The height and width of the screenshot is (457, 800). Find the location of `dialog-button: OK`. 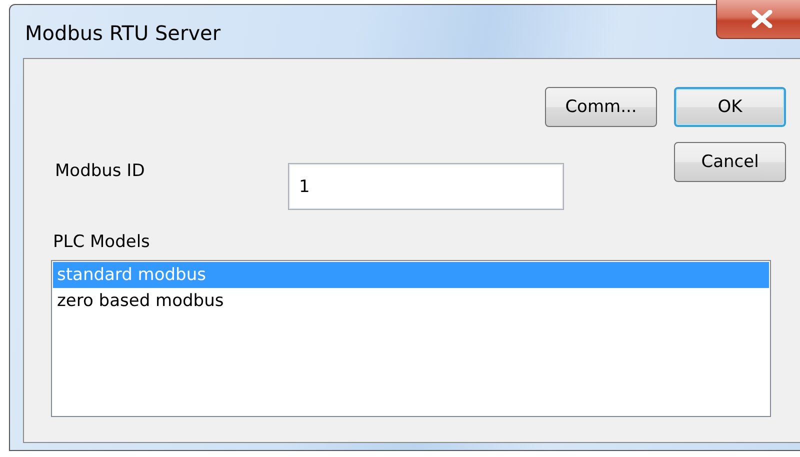

dialog-button: OK is located at coordinates (730, 107).